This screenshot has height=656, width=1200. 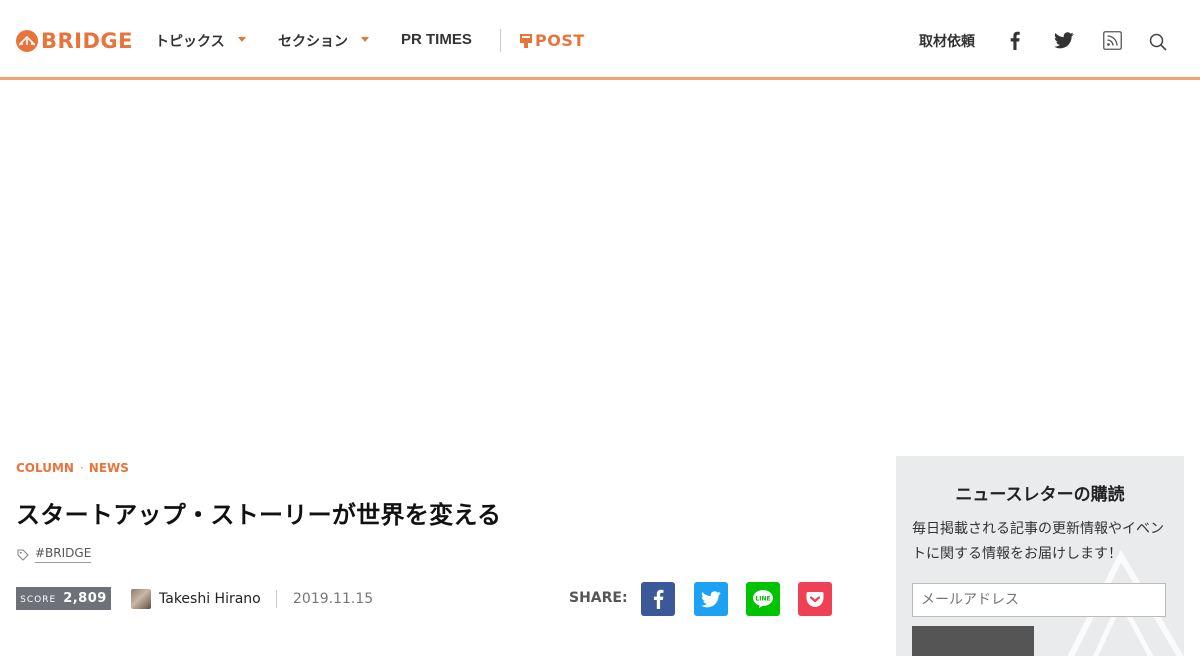 I want to click on logo-text: BRIDGE, so click(x=87, y=41).